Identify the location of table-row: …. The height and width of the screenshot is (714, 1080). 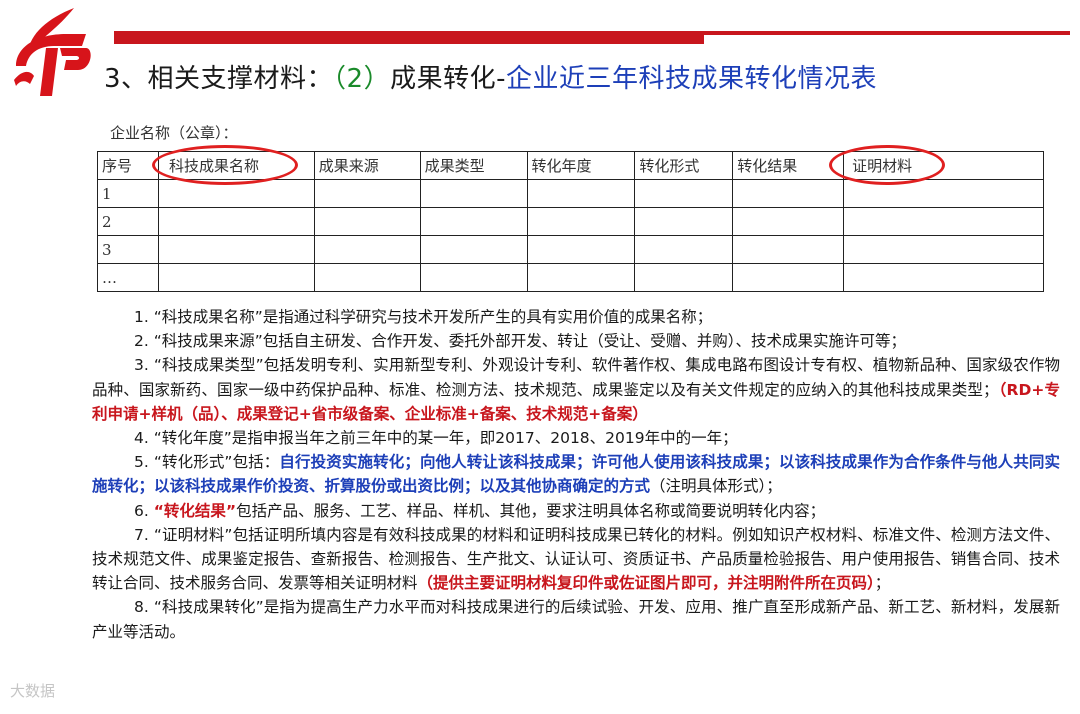
(570, 277).